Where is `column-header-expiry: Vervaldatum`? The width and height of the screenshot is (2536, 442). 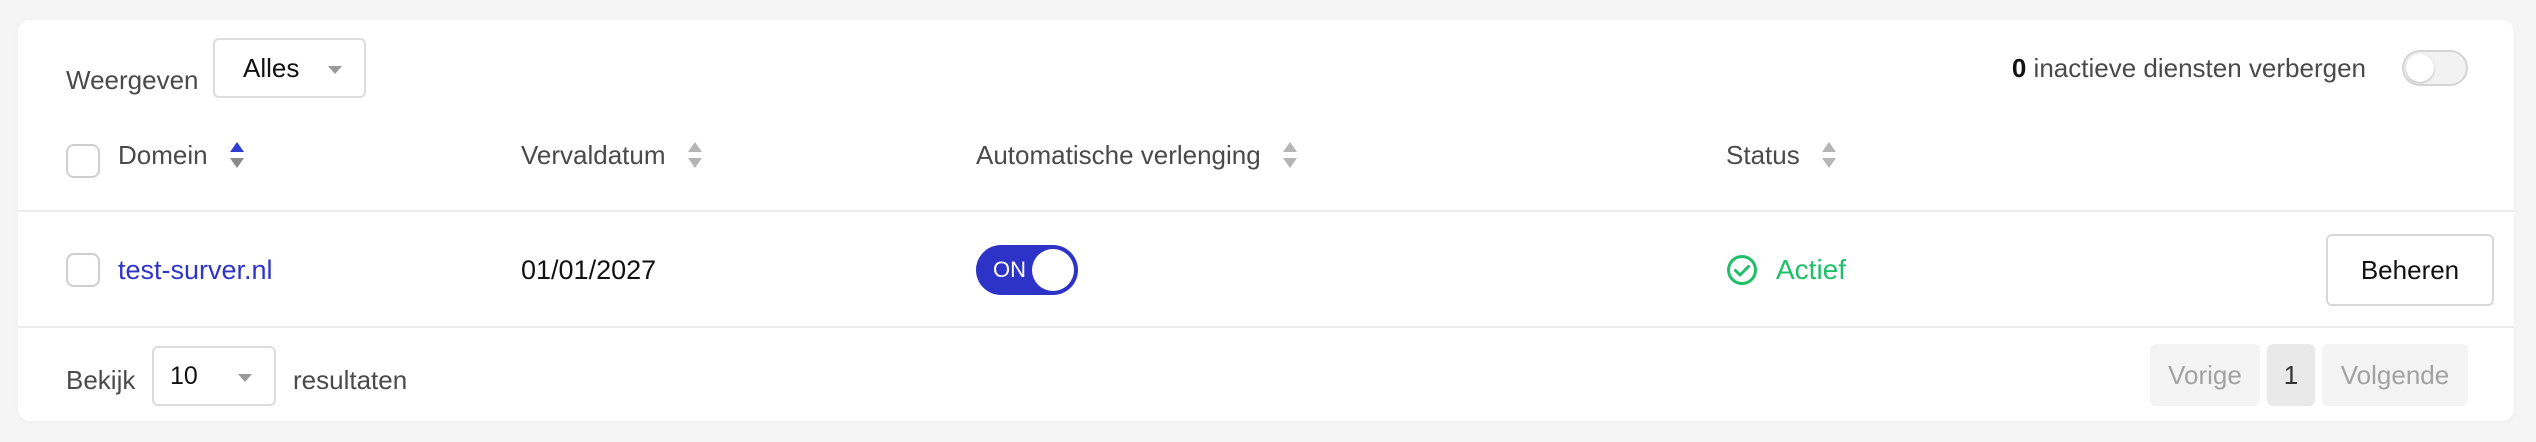
column-header-expiry: Vervaldatum is located at coordinates (611, 155).